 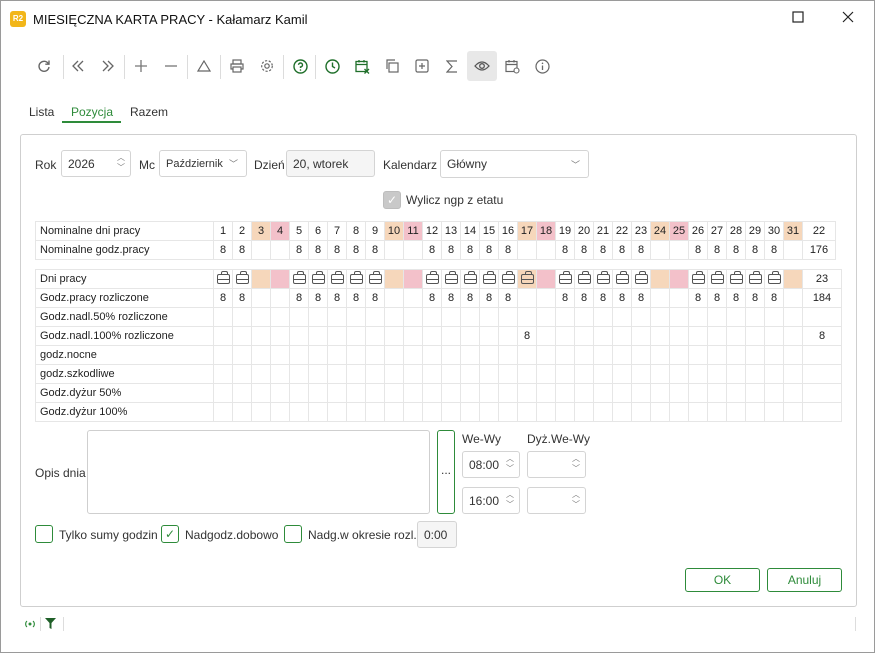 I want to click on ok-button: OK, so click(x=722, y=580).